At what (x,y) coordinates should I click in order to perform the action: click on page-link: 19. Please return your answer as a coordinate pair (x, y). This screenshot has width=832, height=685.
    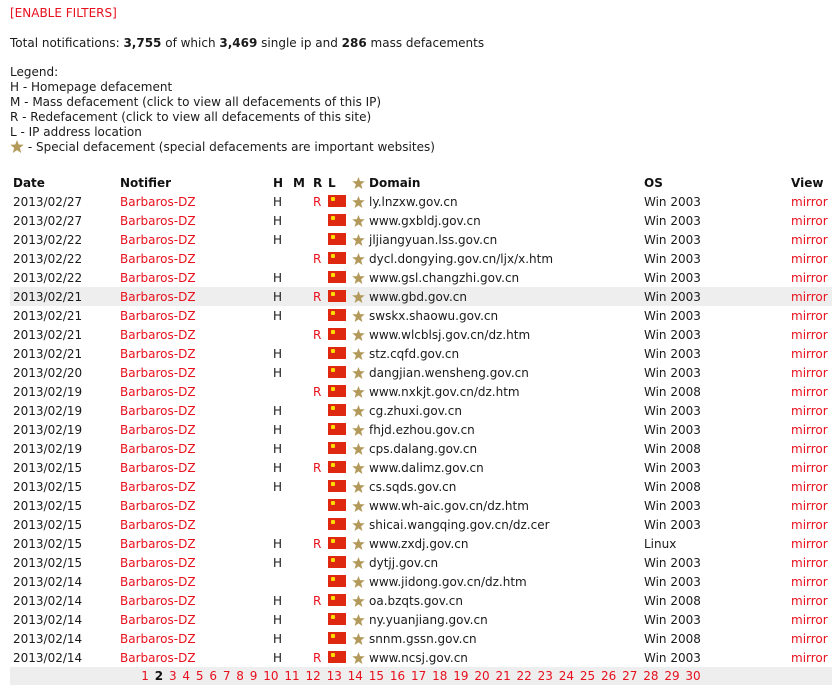
    Looking at the image, I should click on (460, 676).